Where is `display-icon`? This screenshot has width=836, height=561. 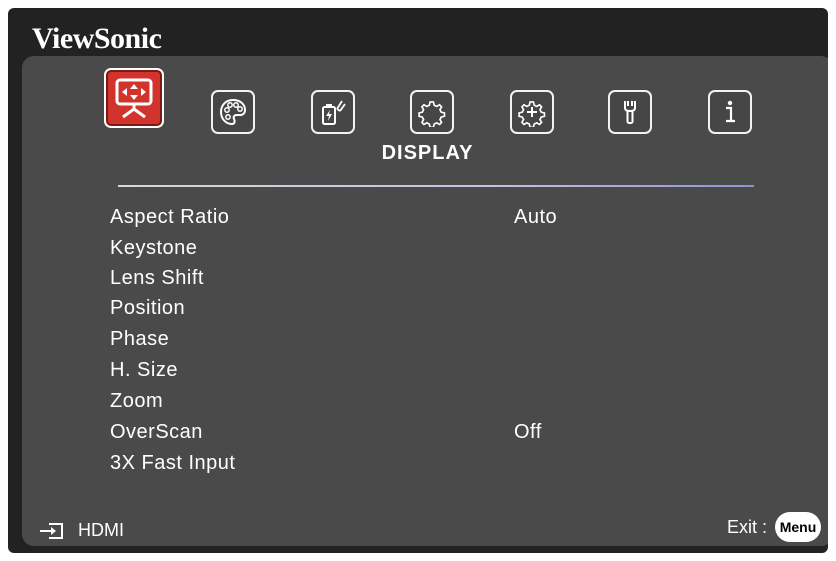 display-icon is located at coordinates (134, 98).